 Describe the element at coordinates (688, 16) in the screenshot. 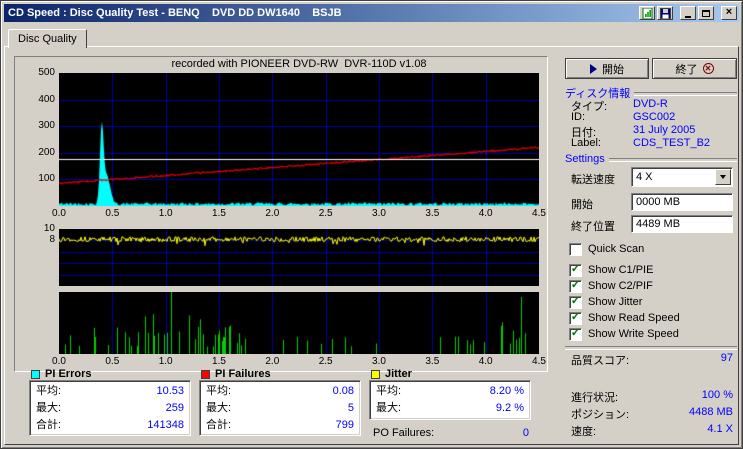

I see `minimize-icon` at that location.